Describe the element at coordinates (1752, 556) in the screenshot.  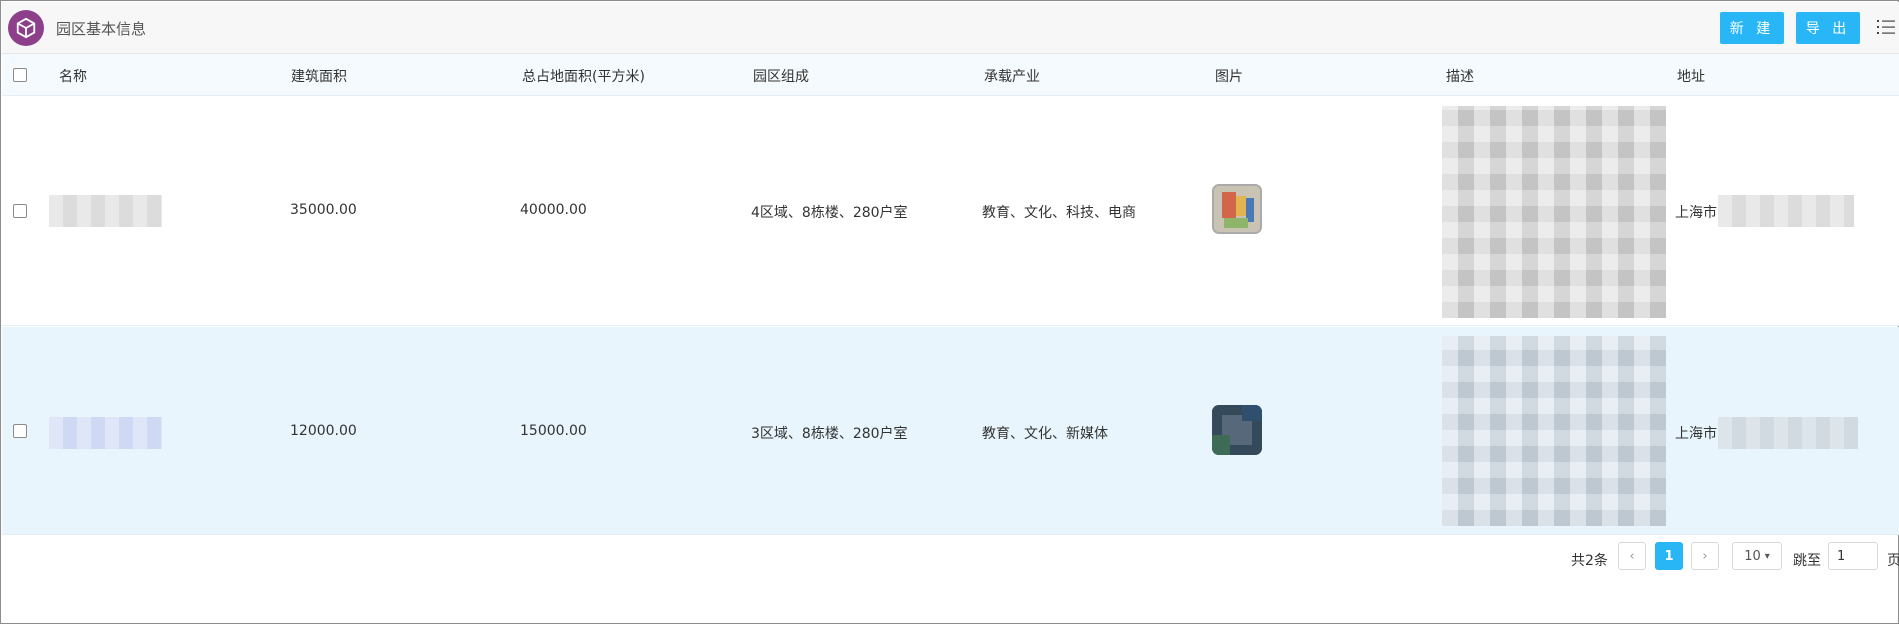
I see `page-size-value: 10` at that location.